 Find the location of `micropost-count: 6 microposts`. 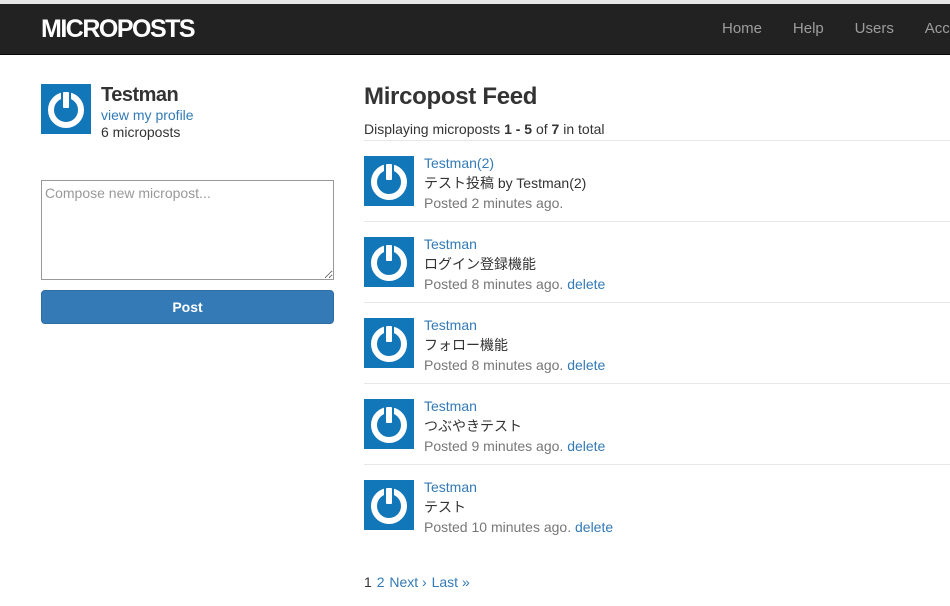

micropost-count: 6 microposts is located at coordinates (141, 132).